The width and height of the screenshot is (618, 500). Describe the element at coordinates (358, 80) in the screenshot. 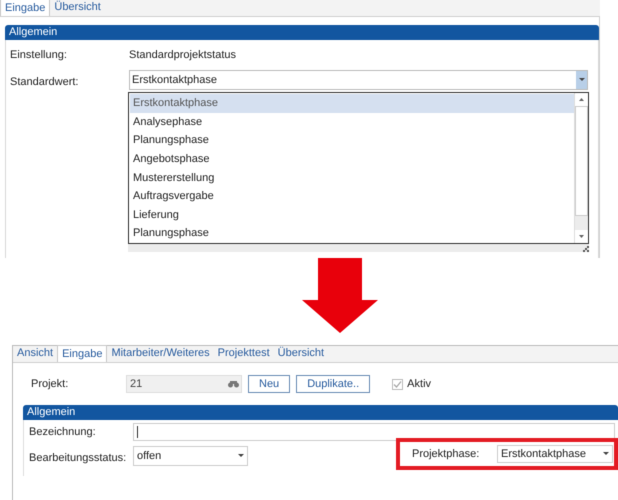

I see `default-combobox: Erstkontaktphase` at that location.